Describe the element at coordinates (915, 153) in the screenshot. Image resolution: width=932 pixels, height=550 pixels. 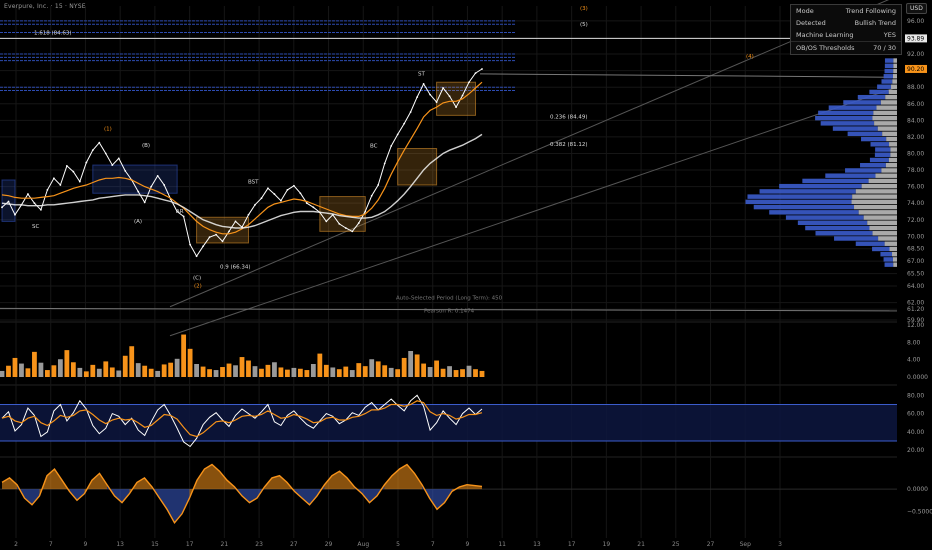
I see `price-tick-label: 80.00` at that location.